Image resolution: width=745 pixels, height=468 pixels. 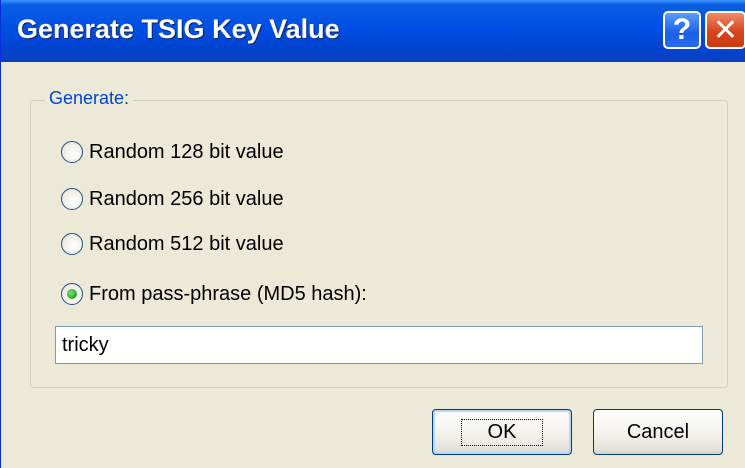 I want to click on generate-group-label: Generate:, so click(x=89, y=98).